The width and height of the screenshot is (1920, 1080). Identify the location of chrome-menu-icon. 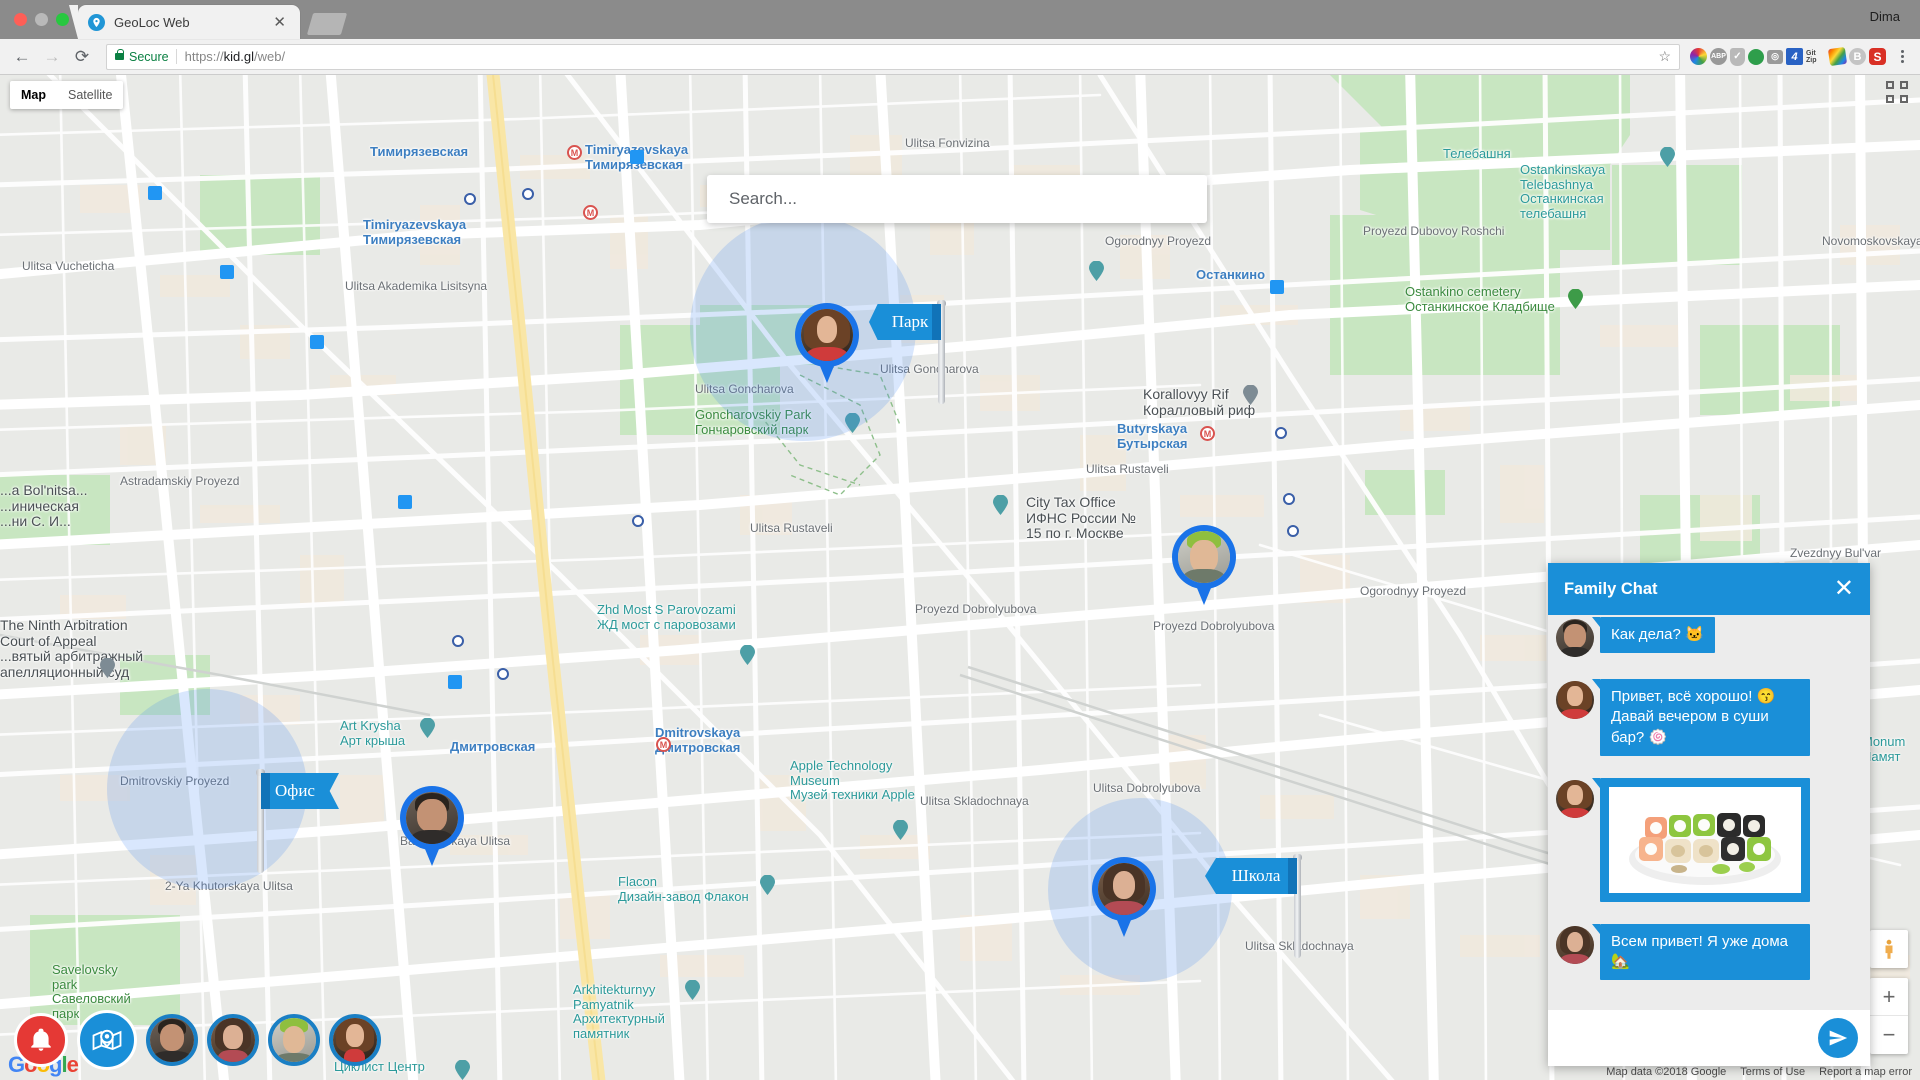
(1902, 56).